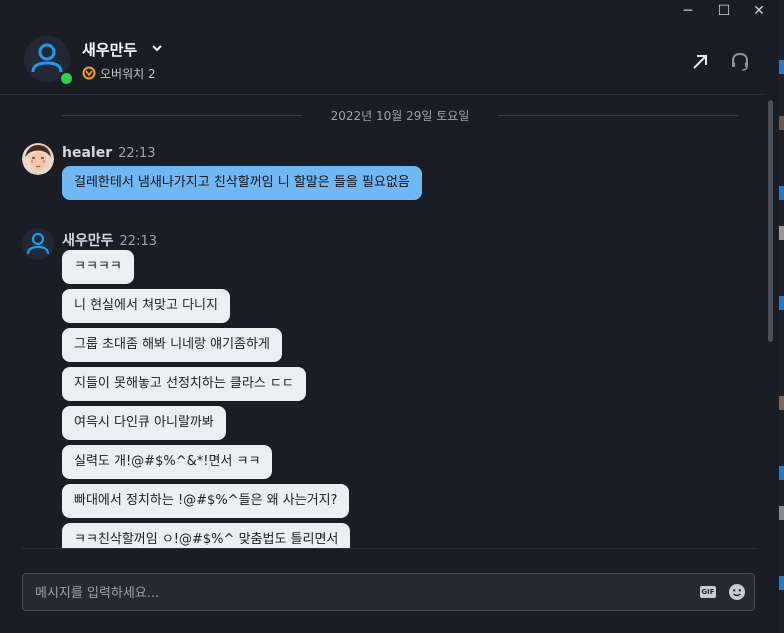  Describe the element at coordinates (382, 58) in the screenshot. I see `chat-header: 새우만두 오버워치 2` at that location.